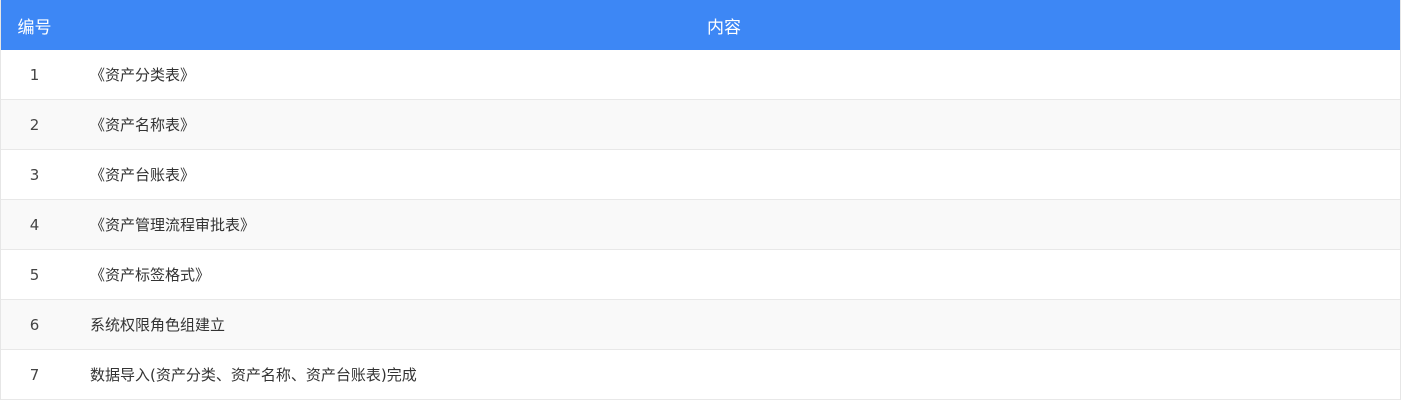  What do you see at coordinates (34, 374) in the screenshot?
I see `row-num: 7` at bounding box center [34, 374].